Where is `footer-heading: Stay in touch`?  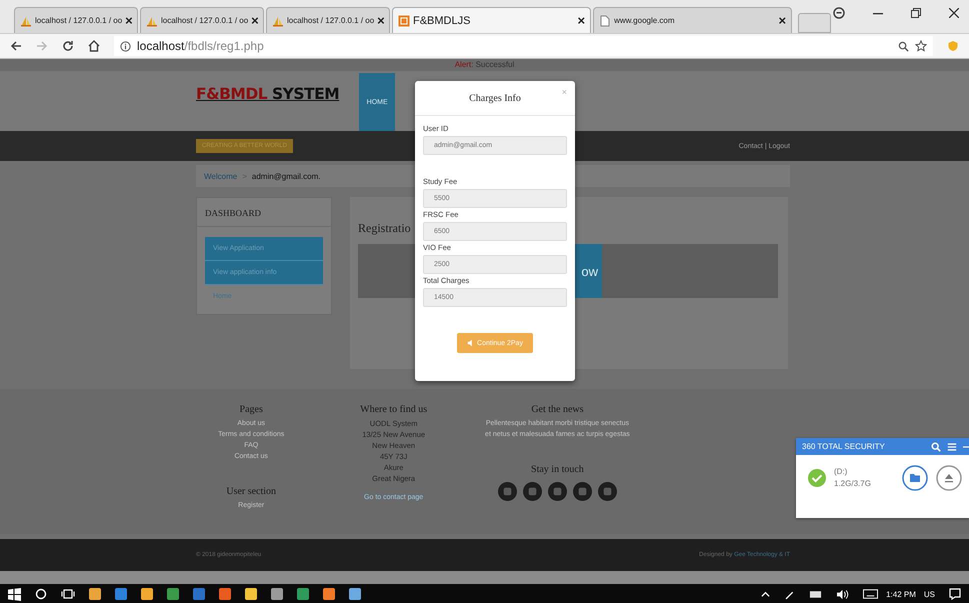
footer-heading: Stay in touch is located at coordinates (557, 469).